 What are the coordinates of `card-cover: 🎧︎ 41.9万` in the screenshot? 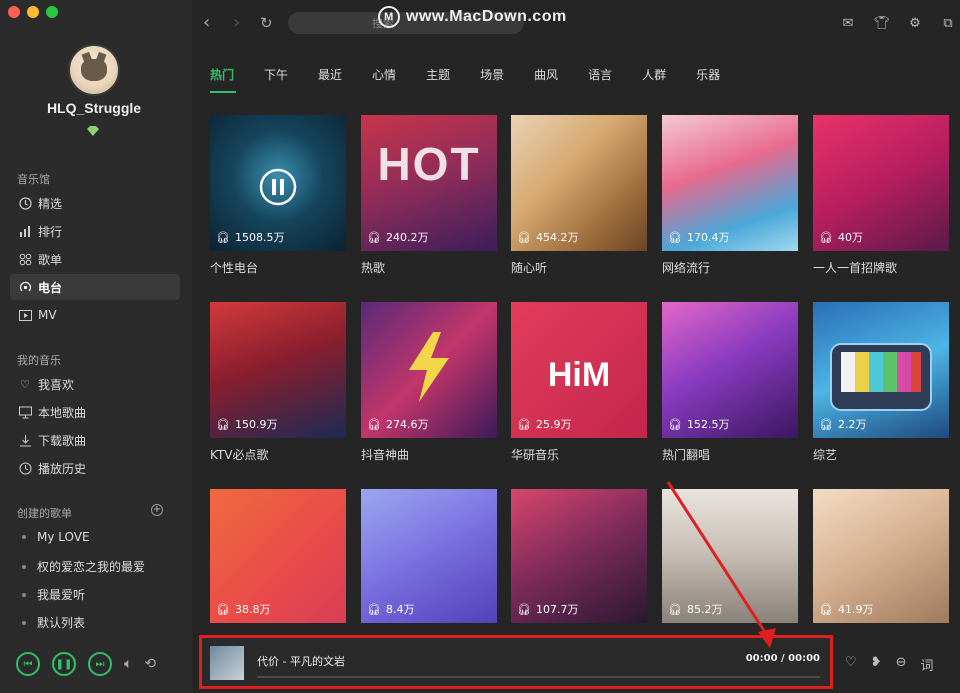 It's located at (881, 556).